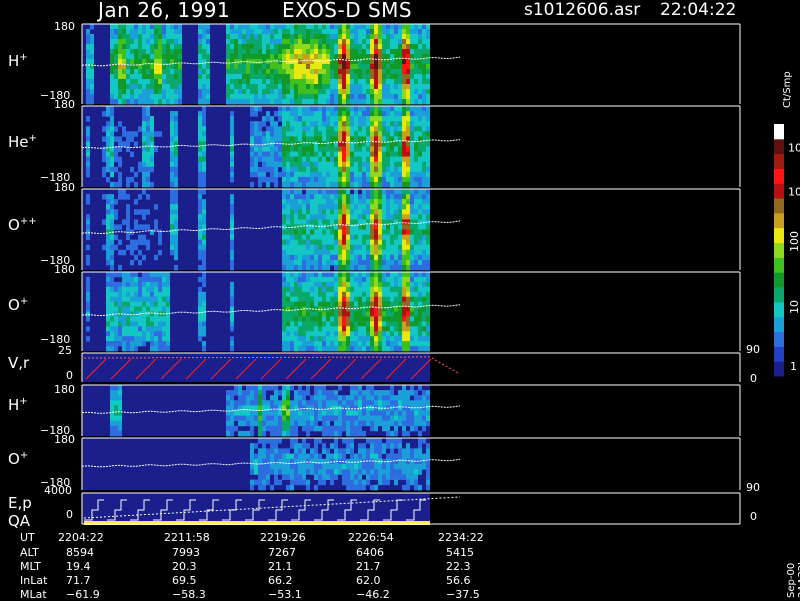 Image resolution: width=800 pixels, height=601 pixels. What do you see at coordinates (779, 250) in the screenshot?
I see `colorbar` at bounding box center [779, 250].